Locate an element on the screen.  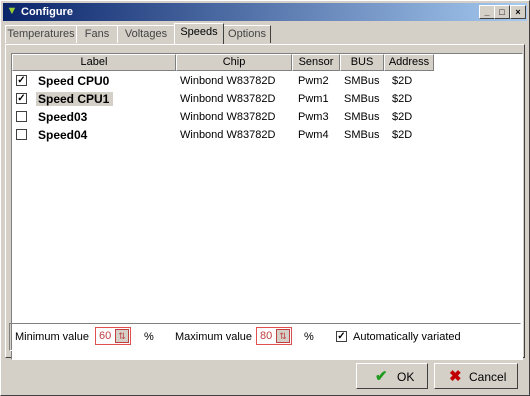
min-value-text: 60 is located at coordinates (105, 336).